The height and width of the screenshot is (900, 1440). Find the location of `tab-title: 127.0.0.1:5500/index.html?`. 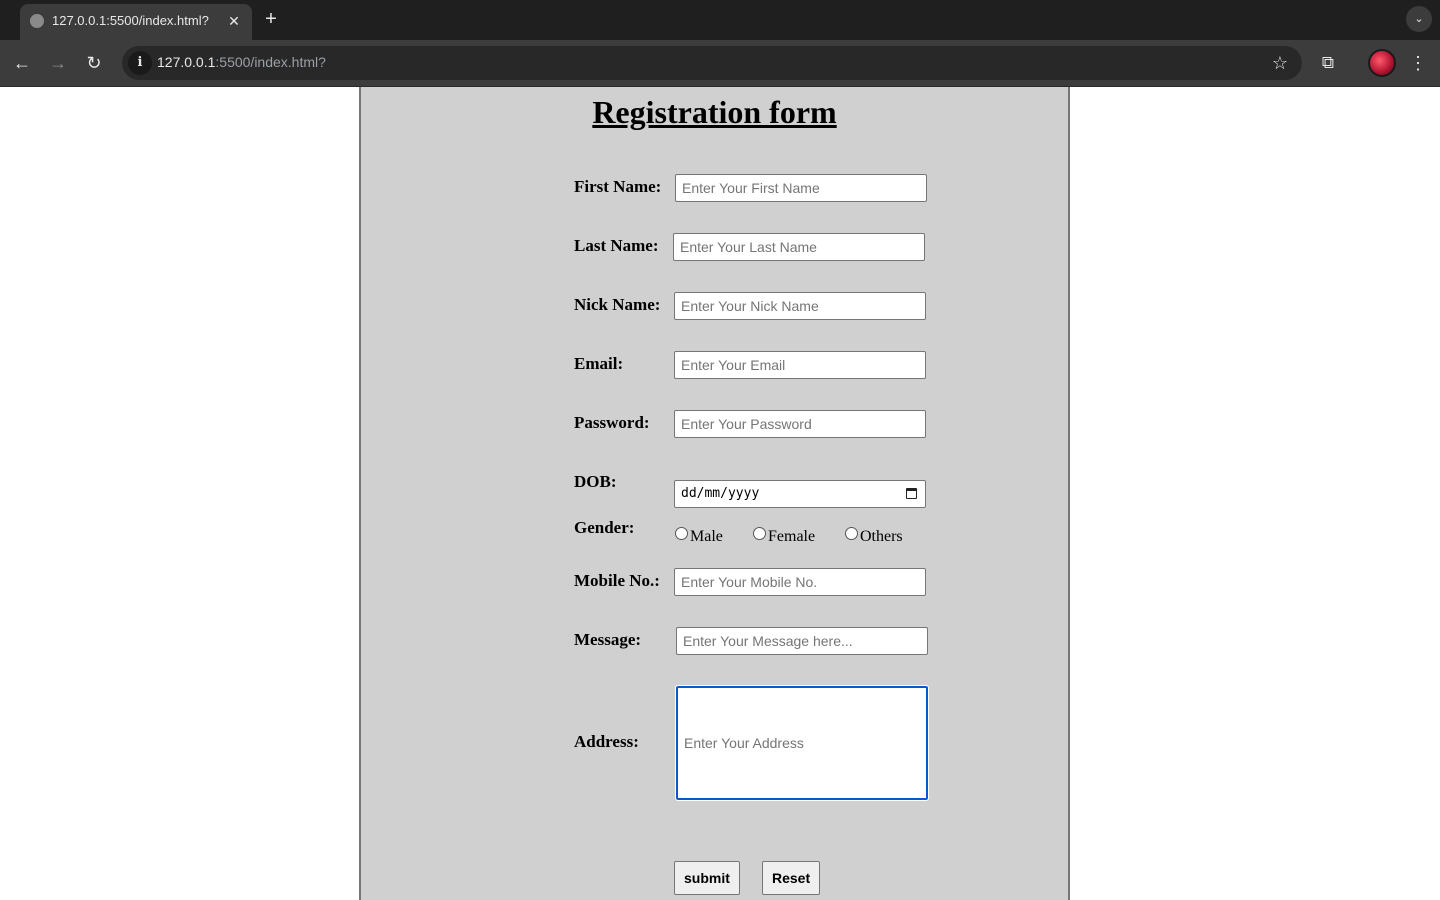

tab-title: 127.0.0.1:5500/index.html? is located at coordinates (130, 20).